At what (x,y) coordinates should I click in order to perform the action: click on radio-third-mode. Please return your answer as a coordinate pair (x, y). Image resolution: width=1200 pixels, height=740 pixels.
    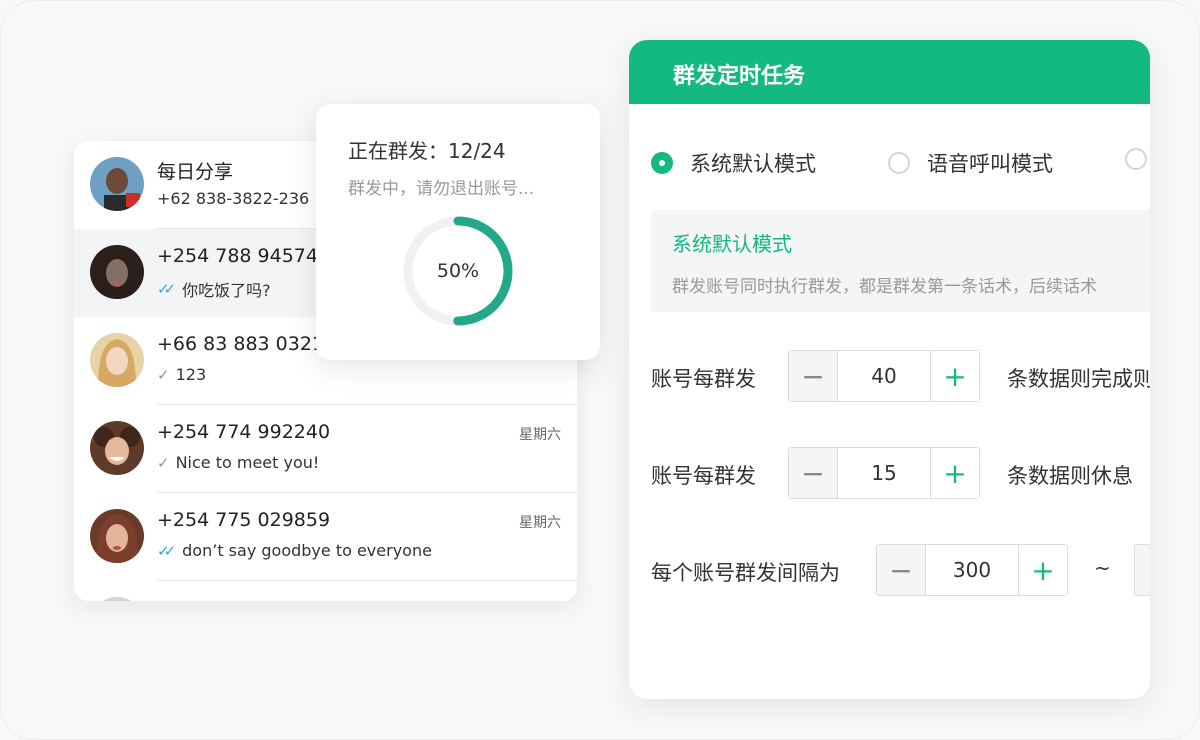
    Looking at the image, I should click on (1137, 159).